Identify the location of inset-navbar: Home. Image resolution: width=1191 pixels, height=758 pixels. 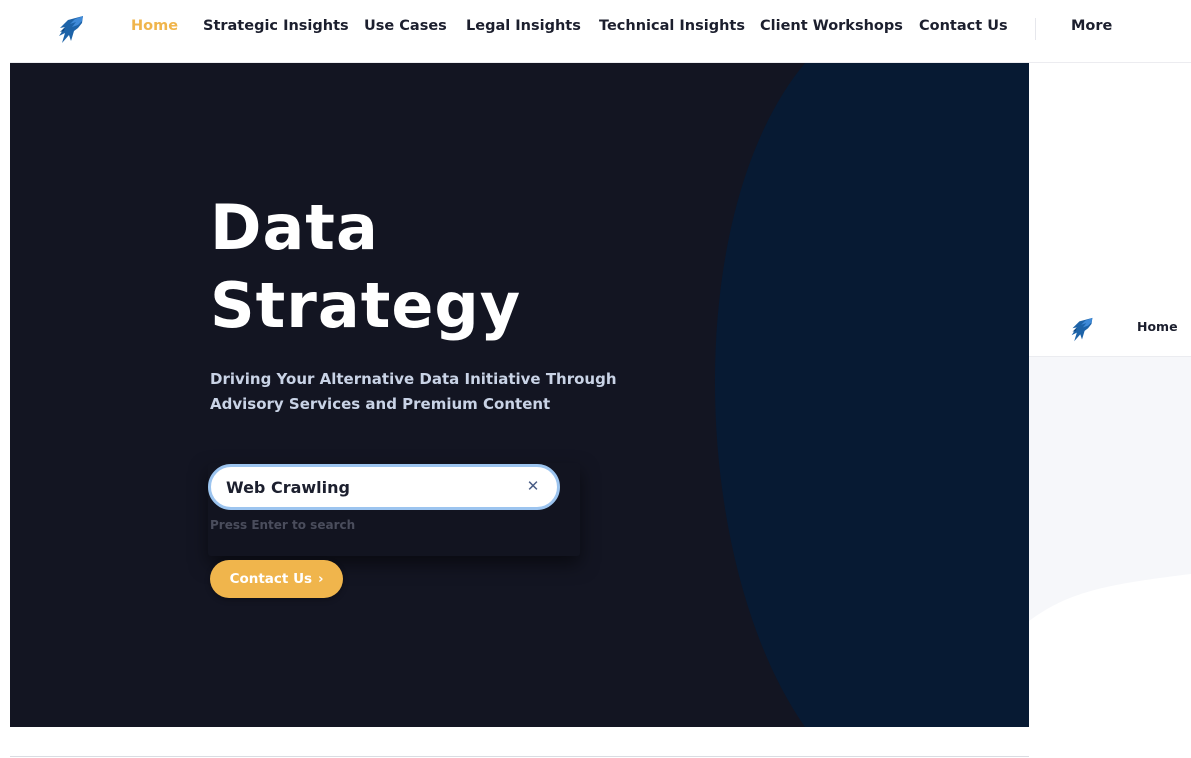
(1110, 330).